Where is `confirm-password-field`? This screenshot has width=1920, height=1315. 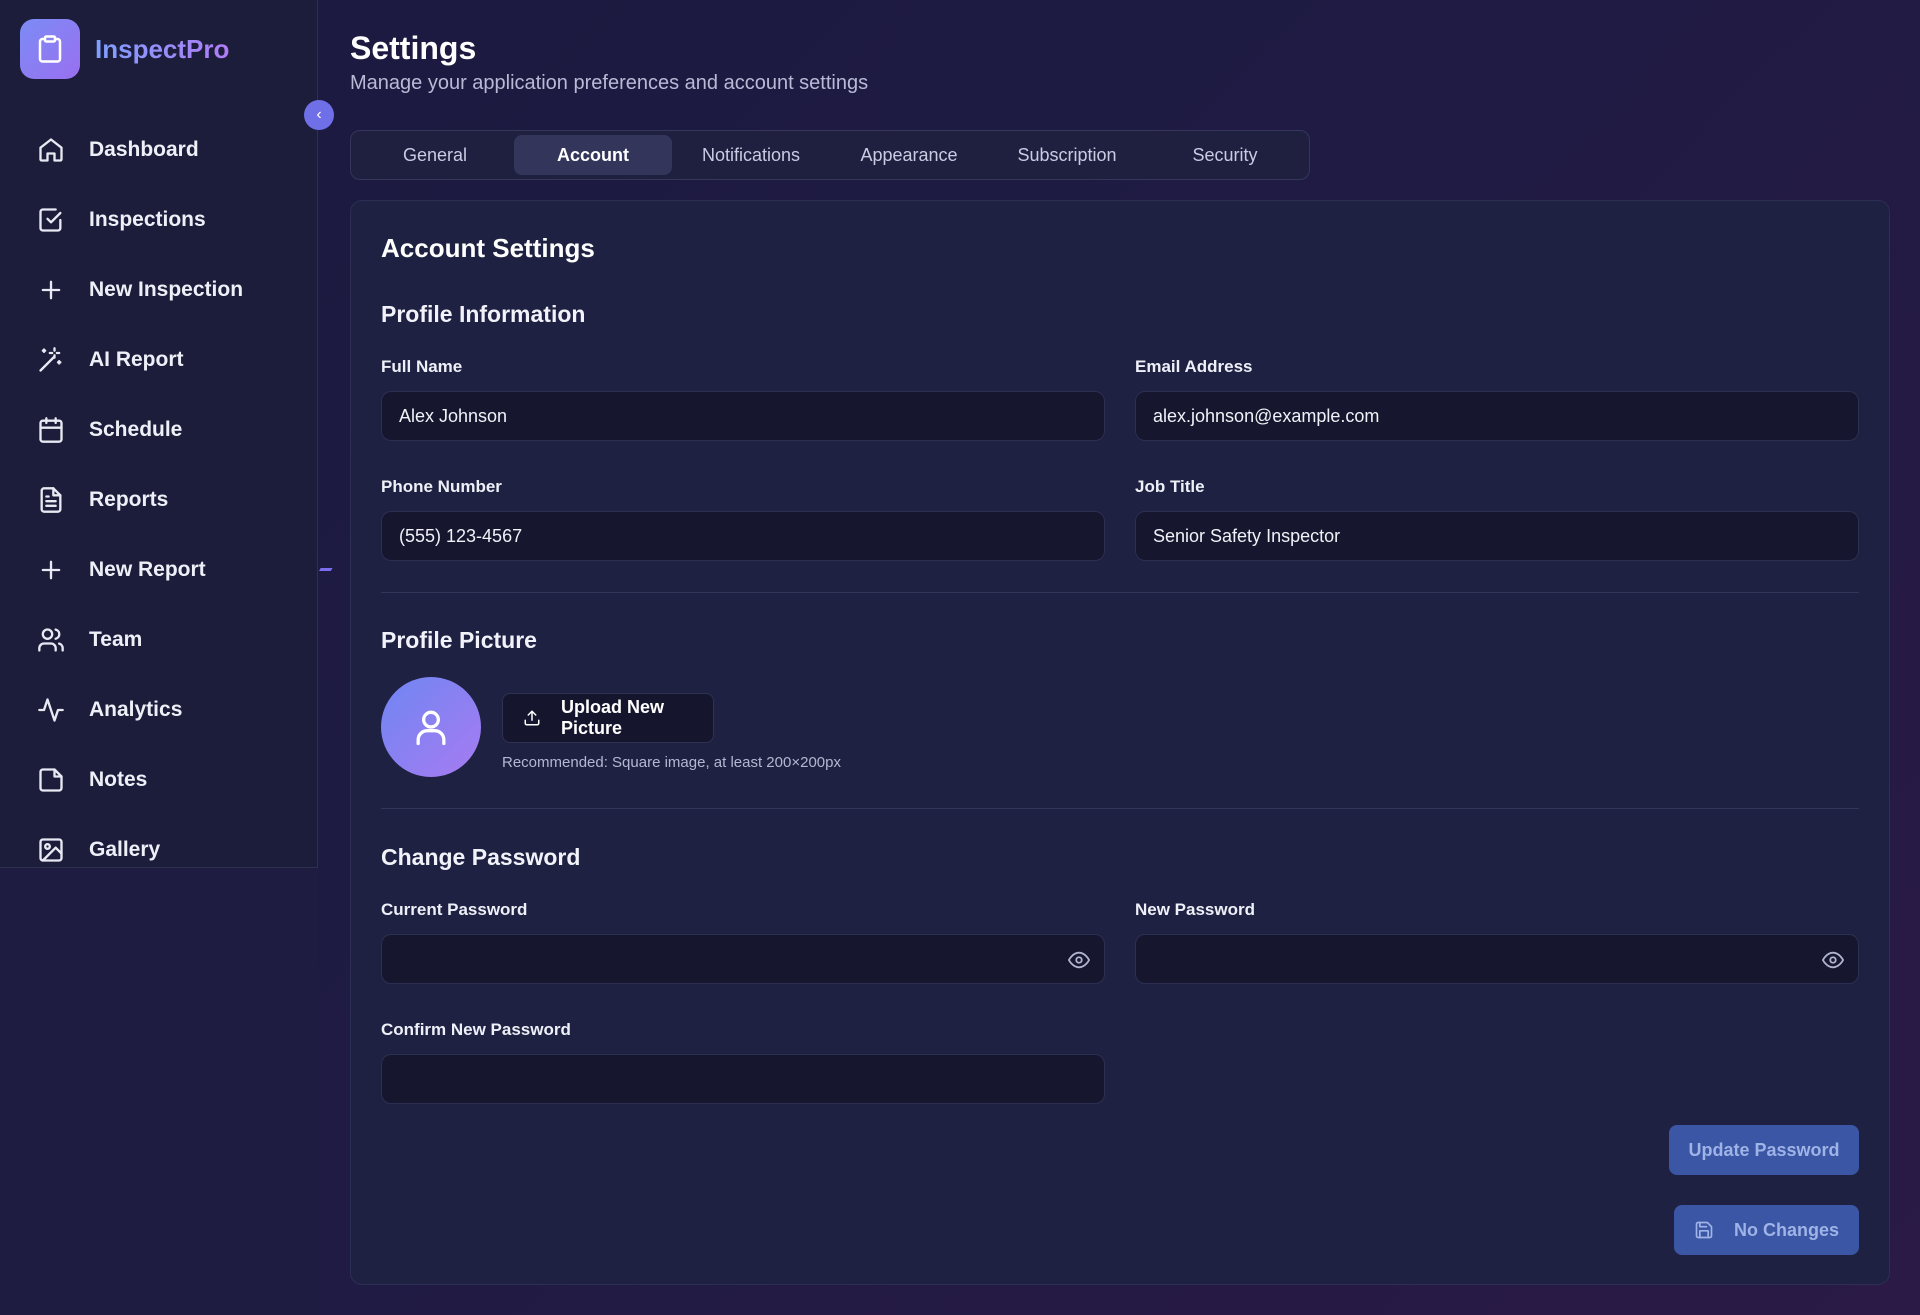
confirm-password-field is located at coordinates (743, 1079).